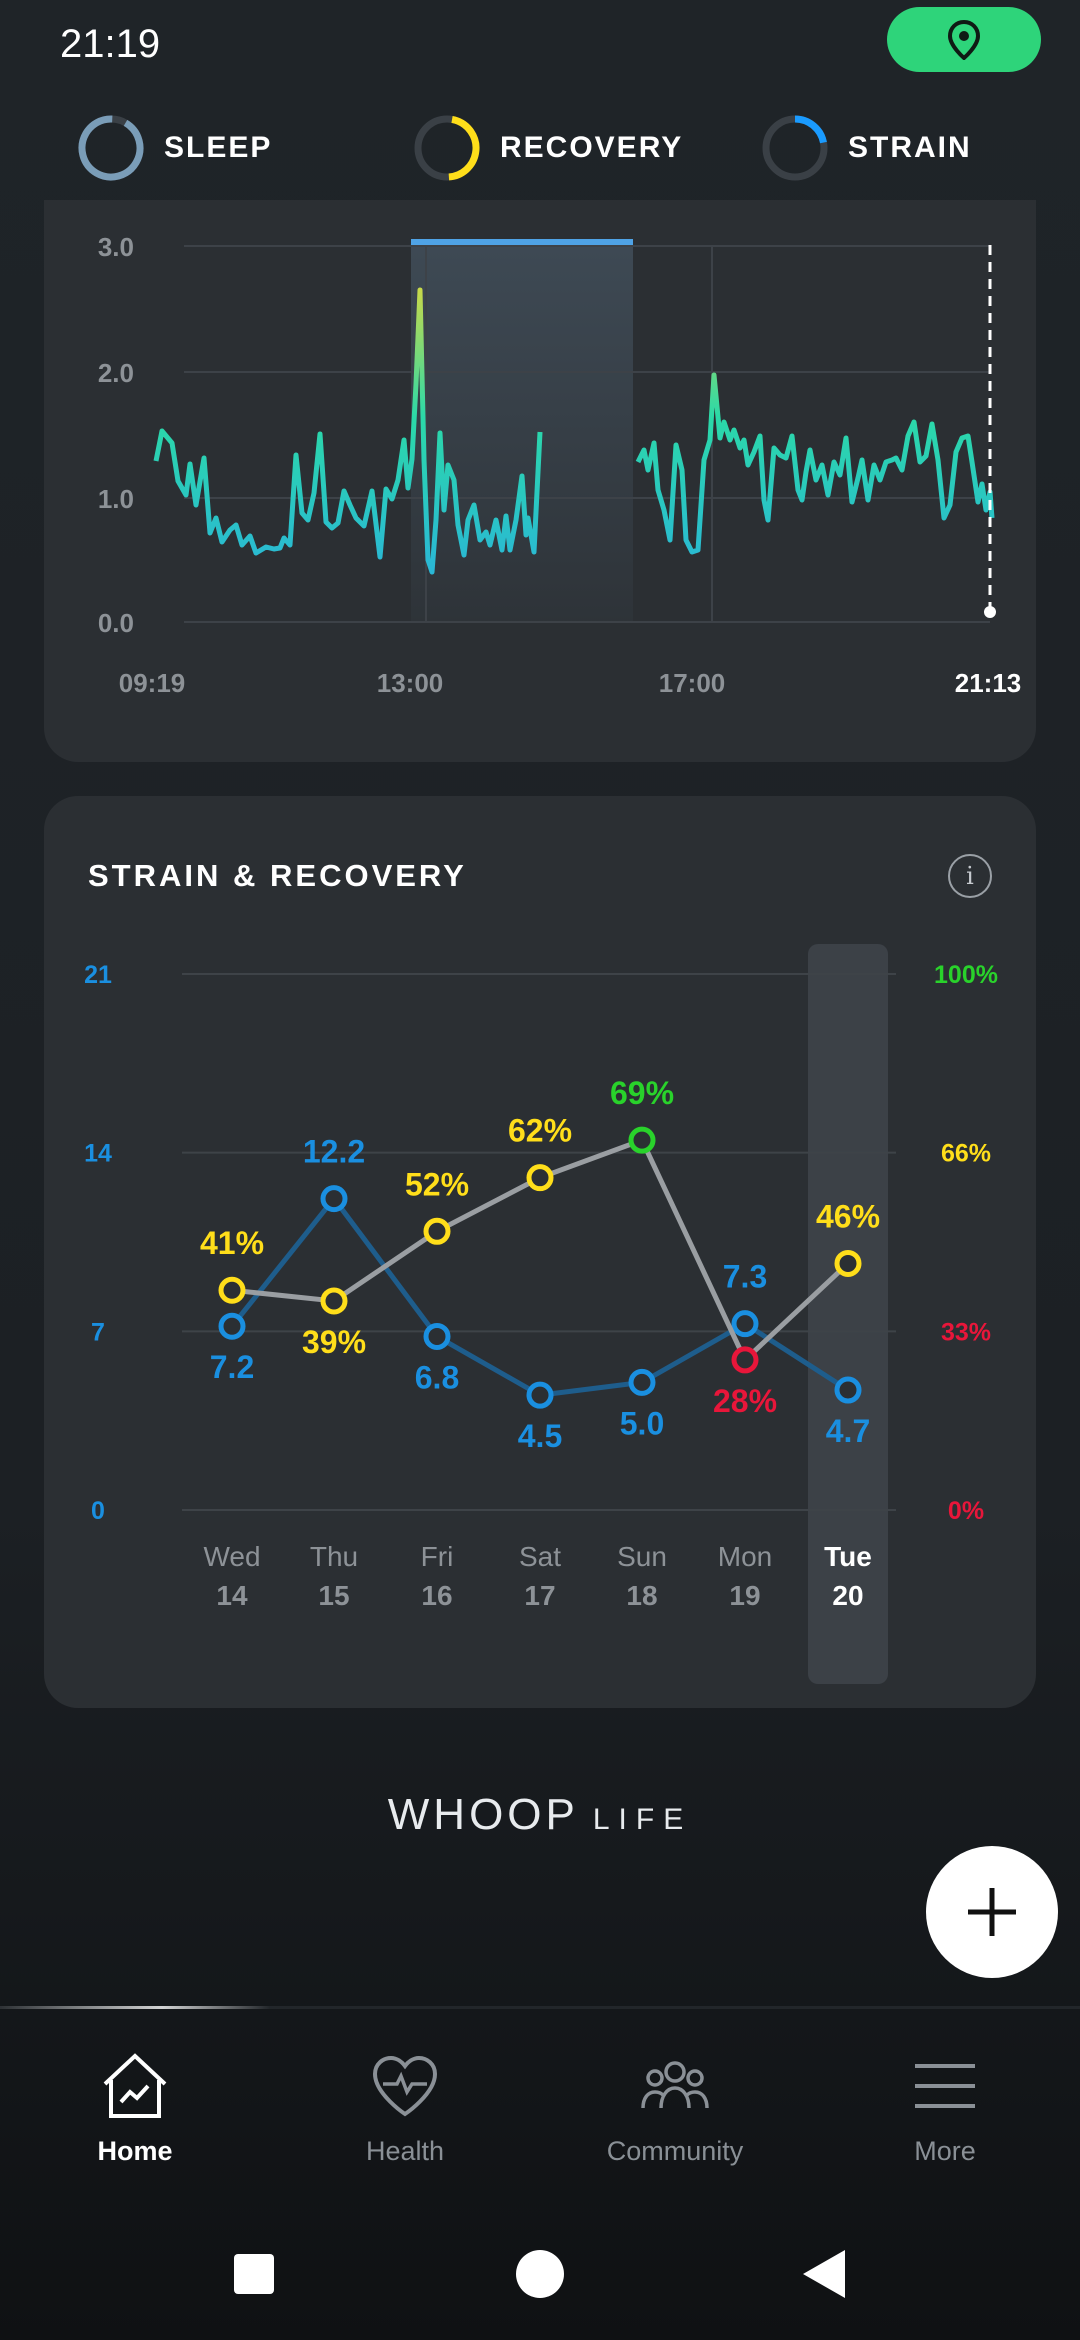 This screenshot has height=2340, width=1080. What do you see at coordinates (745, 1556) in the screenshot?
I see `day-label: Mon` at bounding box center [745, 1556].